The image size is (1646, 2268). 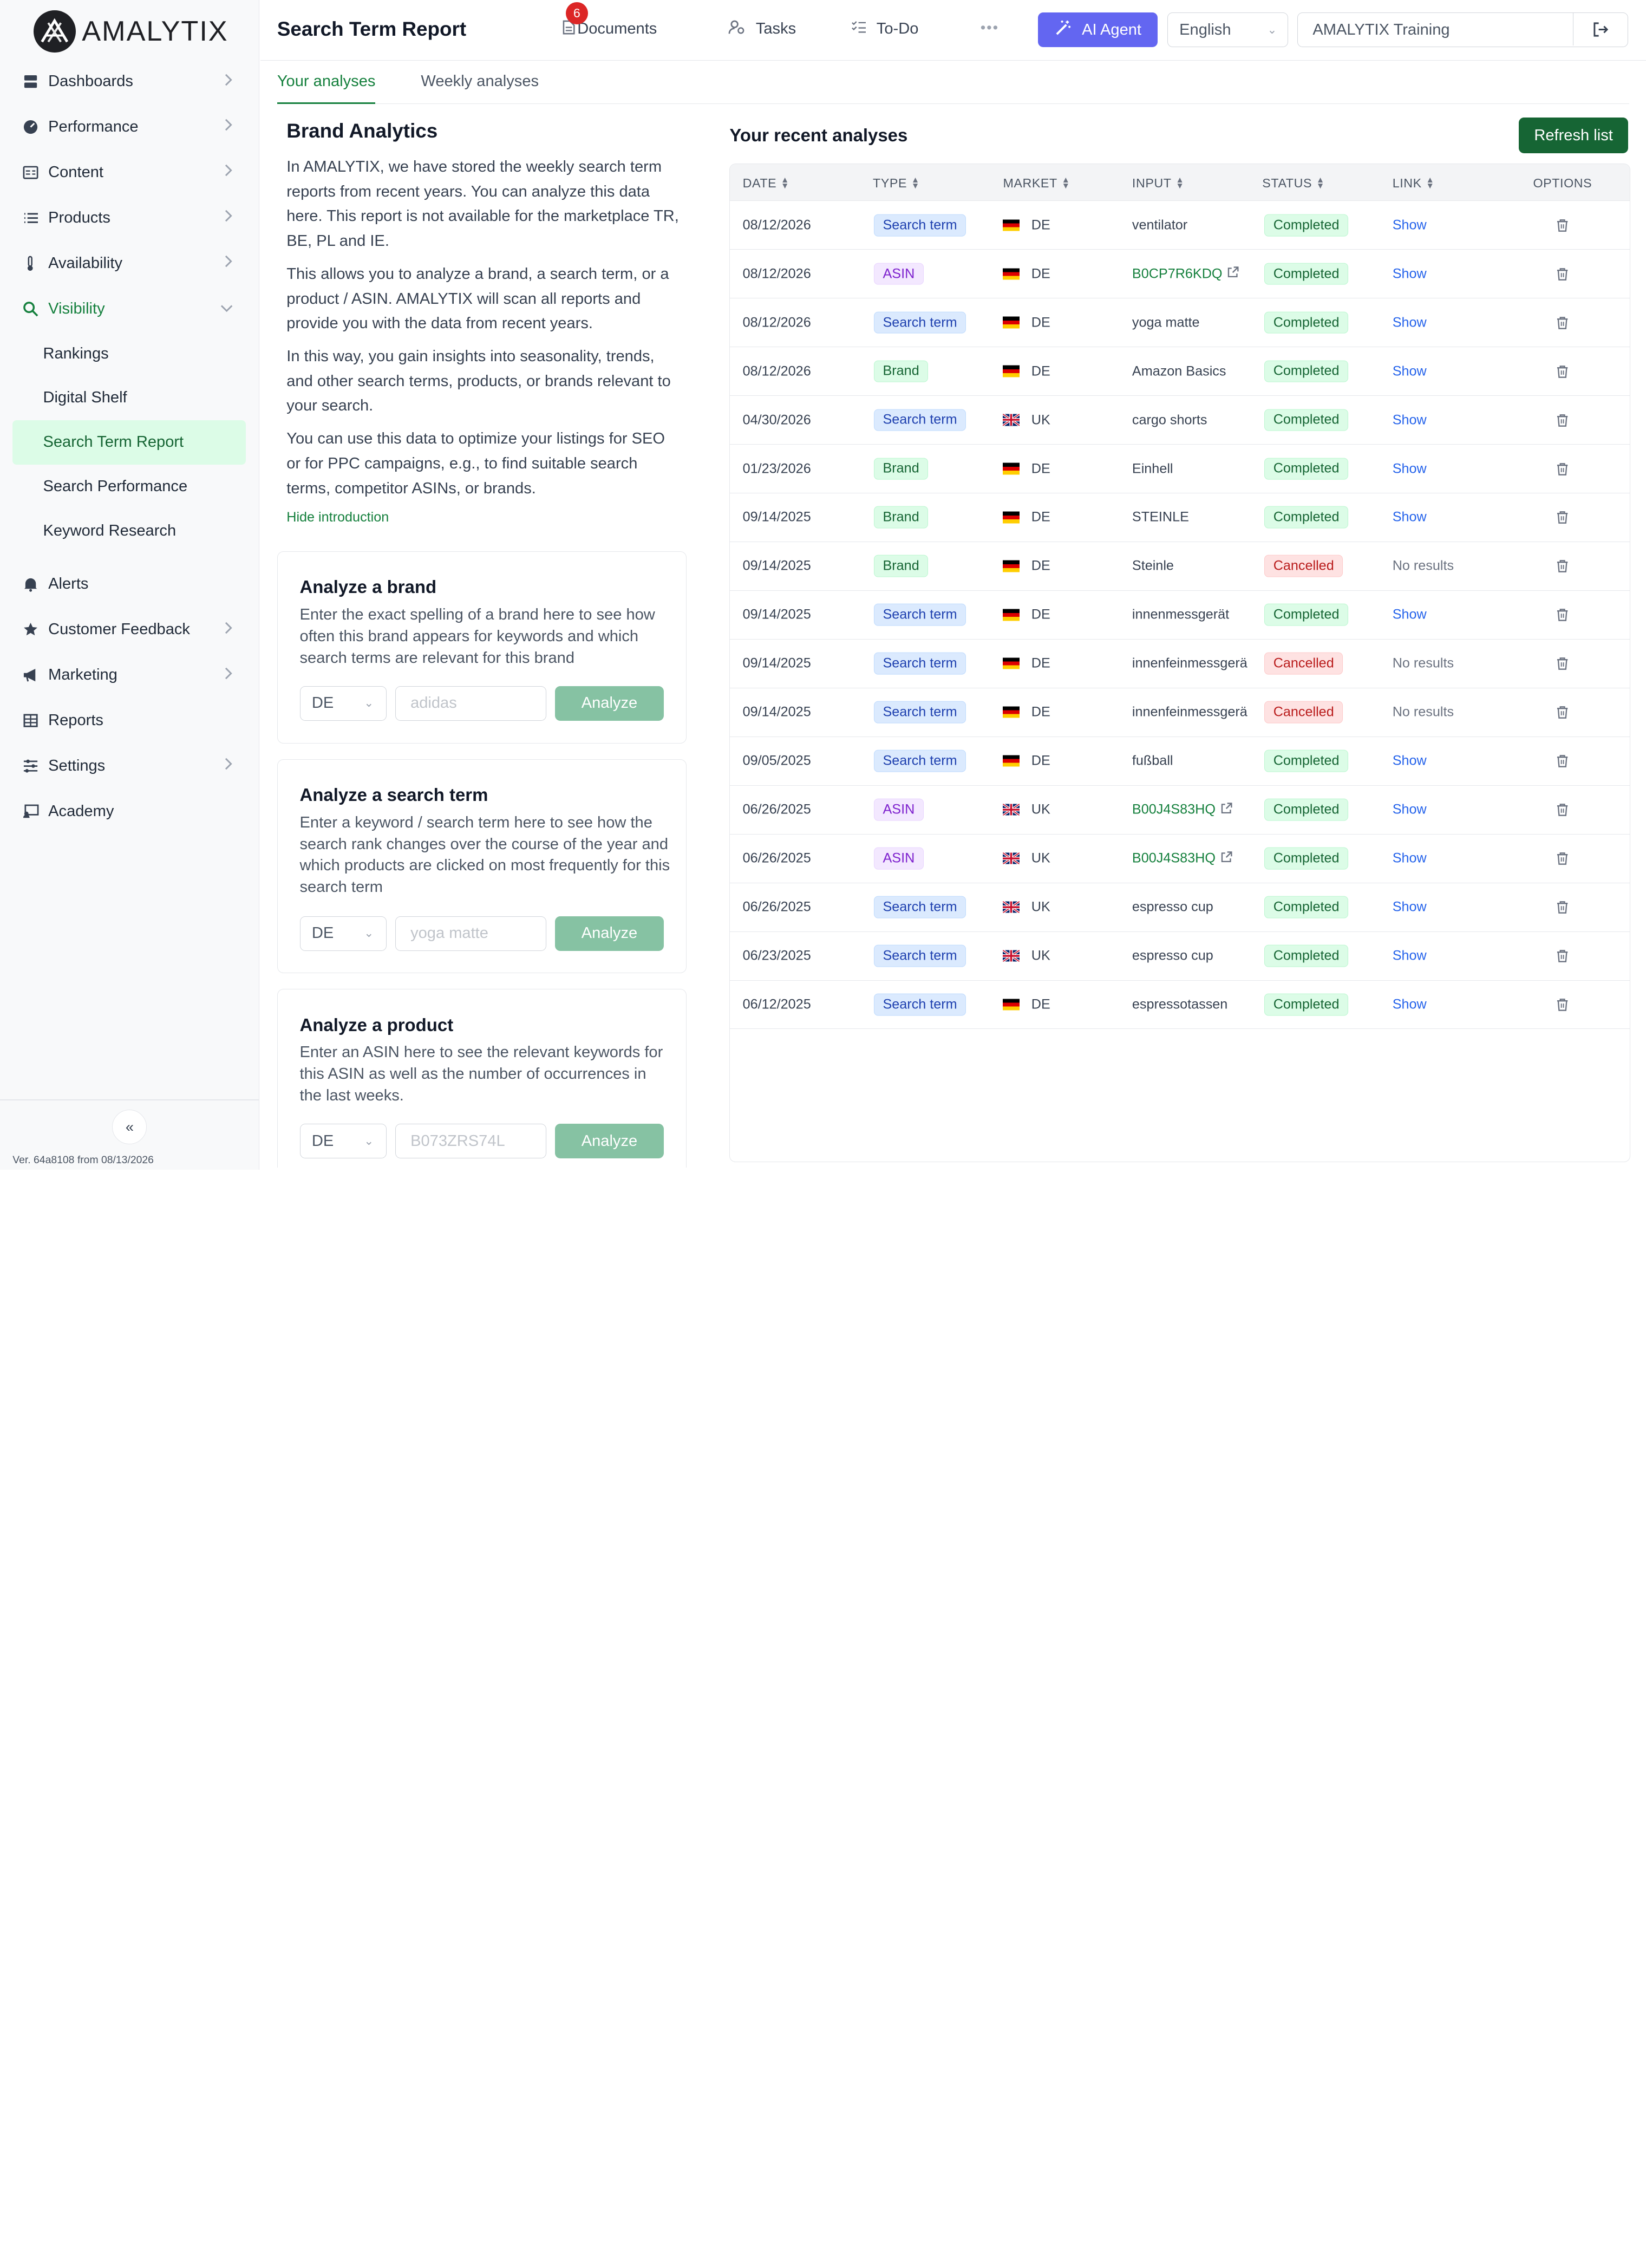 I want to click on type-badge: Brand, so click(x=901, y=469).